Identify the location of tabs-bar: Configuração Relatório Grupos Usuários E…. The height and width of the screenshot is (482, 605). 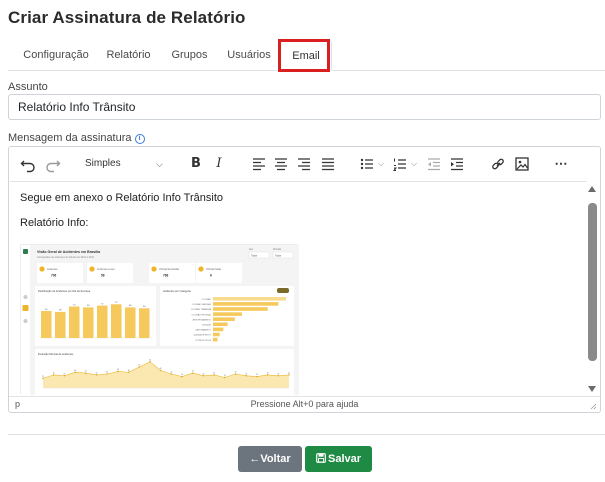
(306, 55).